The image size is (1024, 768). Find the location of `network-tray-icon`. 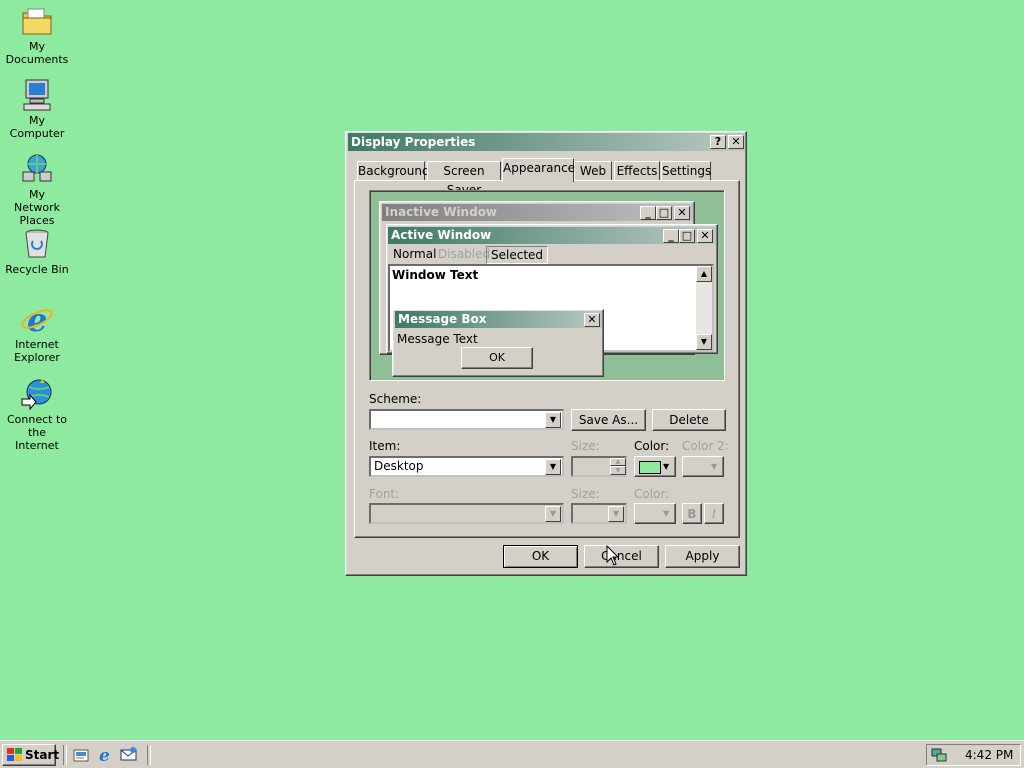

network-tray-icon is located at coordinates (939, 755).